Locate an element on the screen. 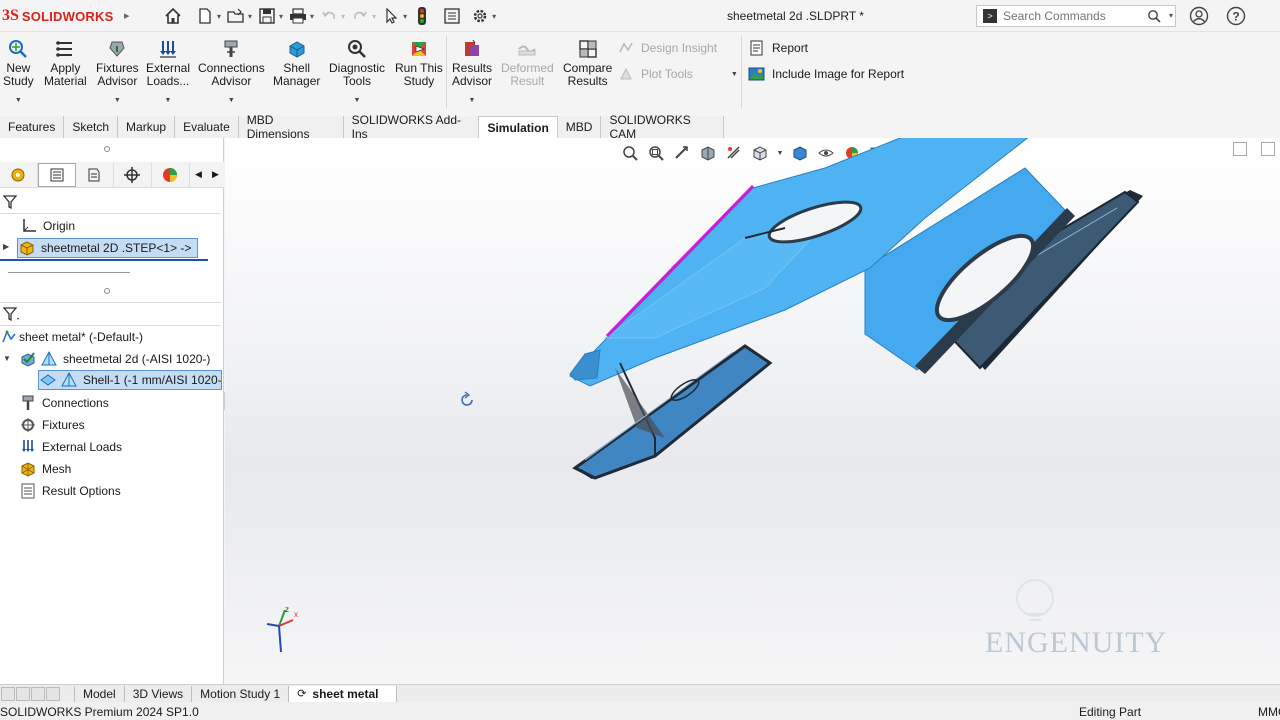 The width and height of the screenshot is (1280, 720). dimxpert-manager-tab is located at coordinates (133, 174).